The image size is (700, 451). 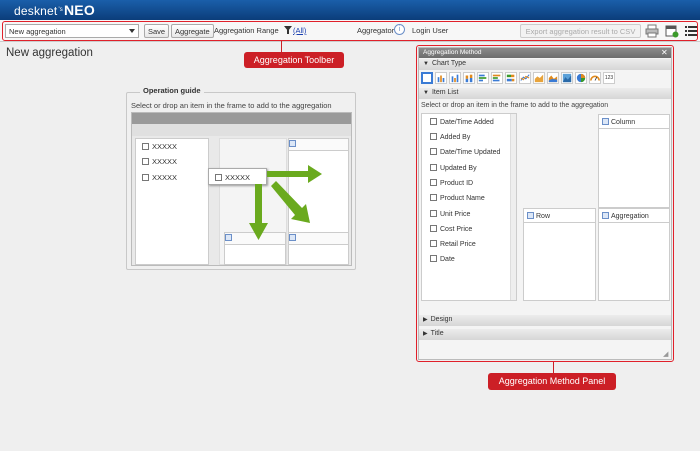 I want to click on list-item: Unit Price, so click(x=450, y=214).